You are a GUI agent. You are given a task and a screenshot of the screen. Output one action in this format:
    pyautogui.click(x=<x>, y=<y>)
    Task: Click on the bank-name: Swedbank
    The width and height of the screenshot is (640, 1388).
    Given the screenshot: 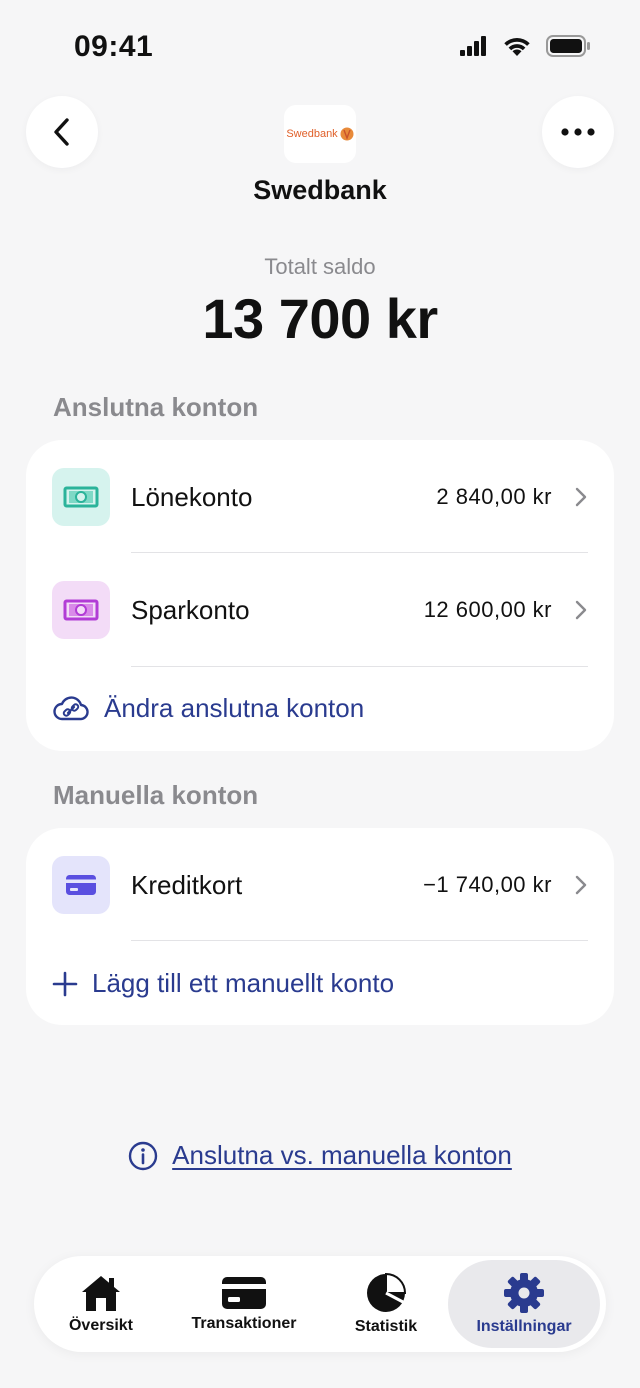 What is the action you would take?
    pyautogui.click(x=320, y=190)
    